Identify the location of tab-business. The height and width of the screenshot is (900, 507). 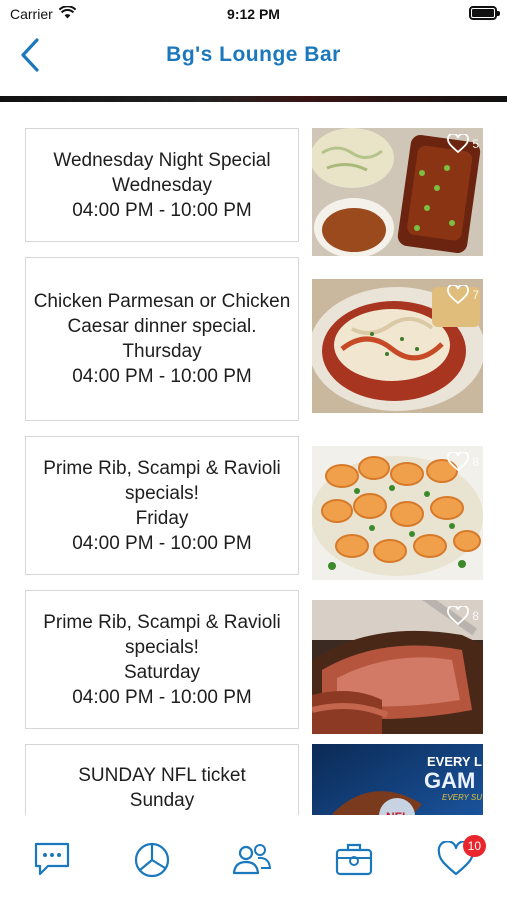
(354, 861).